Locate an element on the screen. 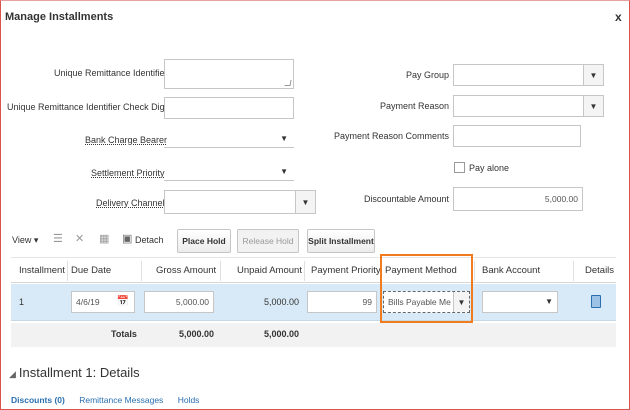 Image resolution: width=630 pixels, height=410 pixels. pay-group-select: ▼ is located at coordinates (528, 75).